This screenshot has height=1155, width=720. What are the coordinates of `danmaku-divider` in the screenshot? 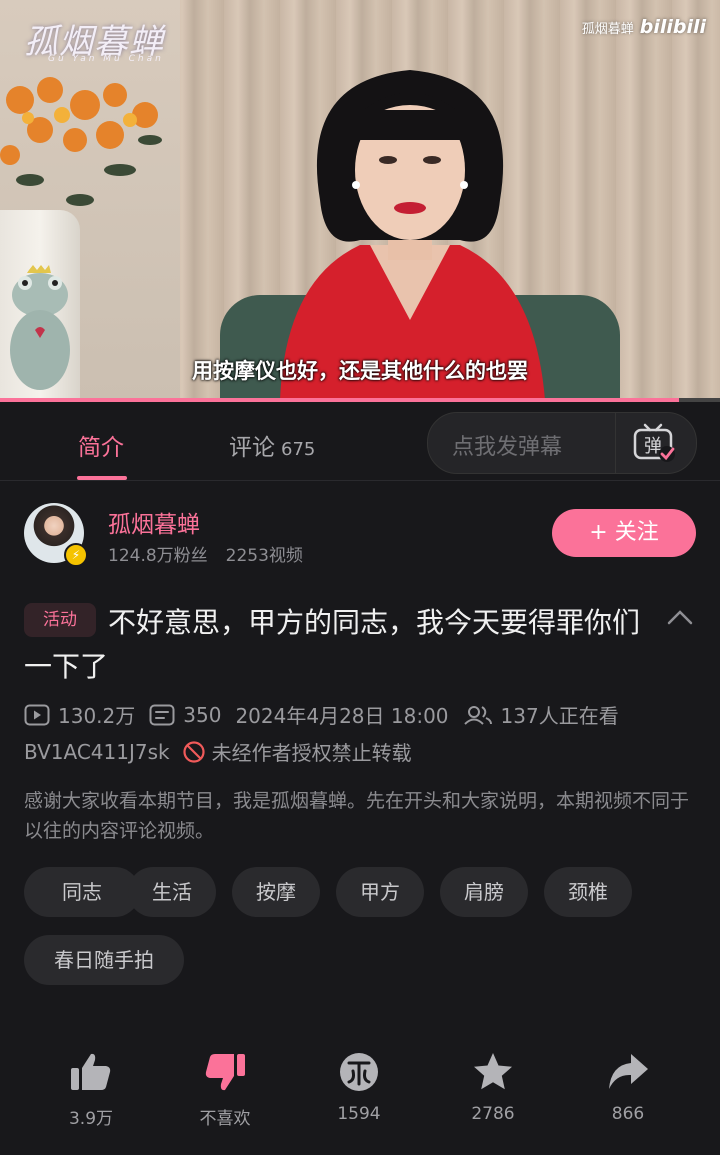 It's located at (615, 443).